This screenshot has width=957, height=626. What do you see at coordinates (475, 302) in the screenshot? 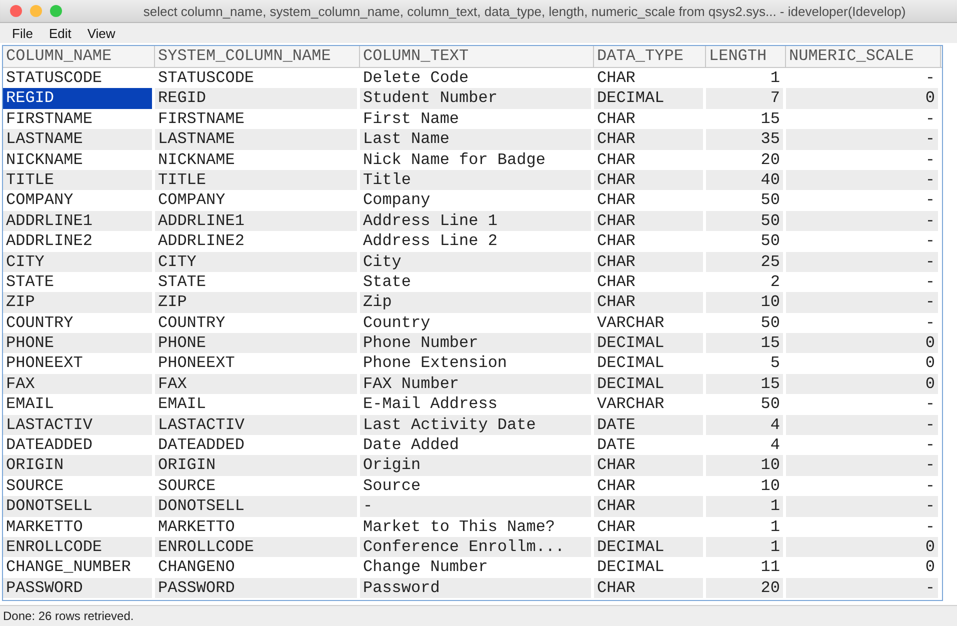
I see `table-cell: Zip` at bounding box center [475, 302].